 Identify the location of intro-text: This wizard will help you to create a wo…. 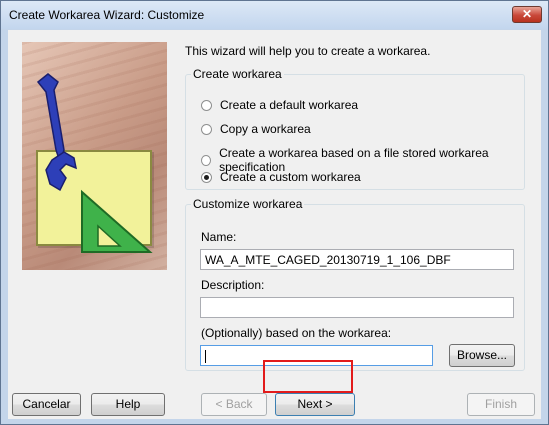
(308, 51).